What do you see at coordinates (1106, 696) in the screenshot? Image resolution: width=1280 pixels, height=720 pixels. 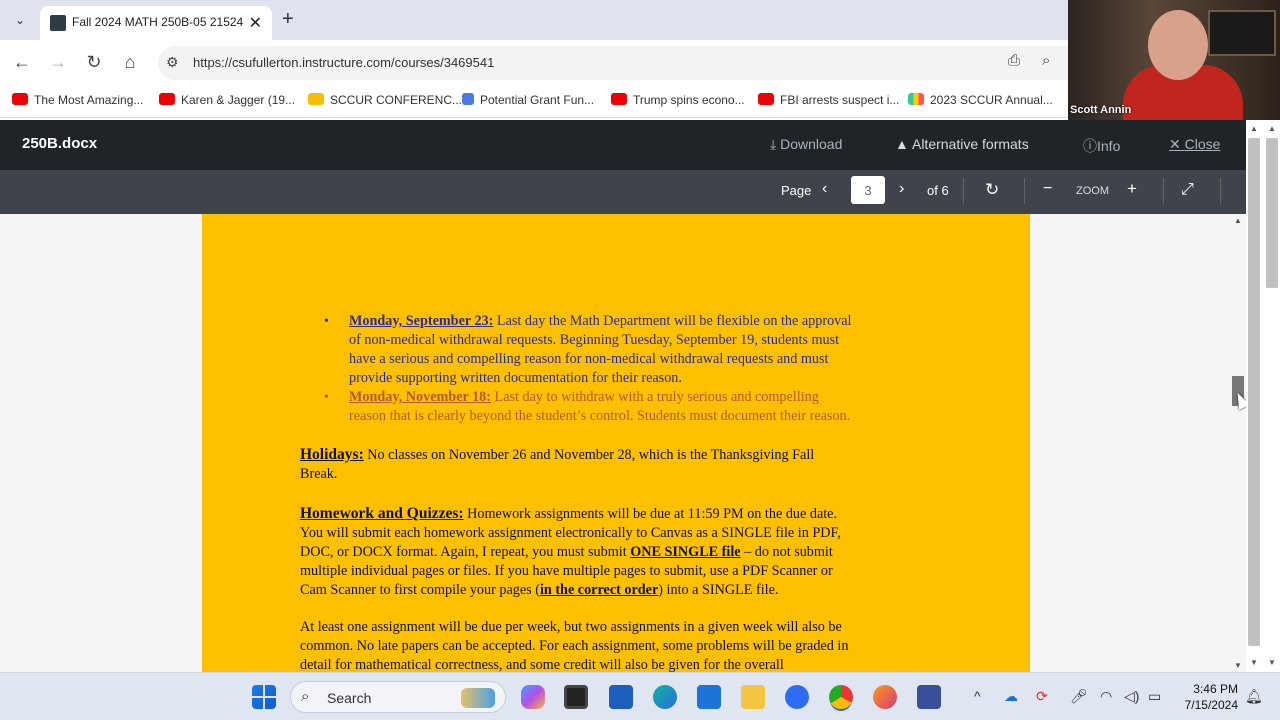 I see `wifi-icon: ◠` at bounding box center [1106, 696].